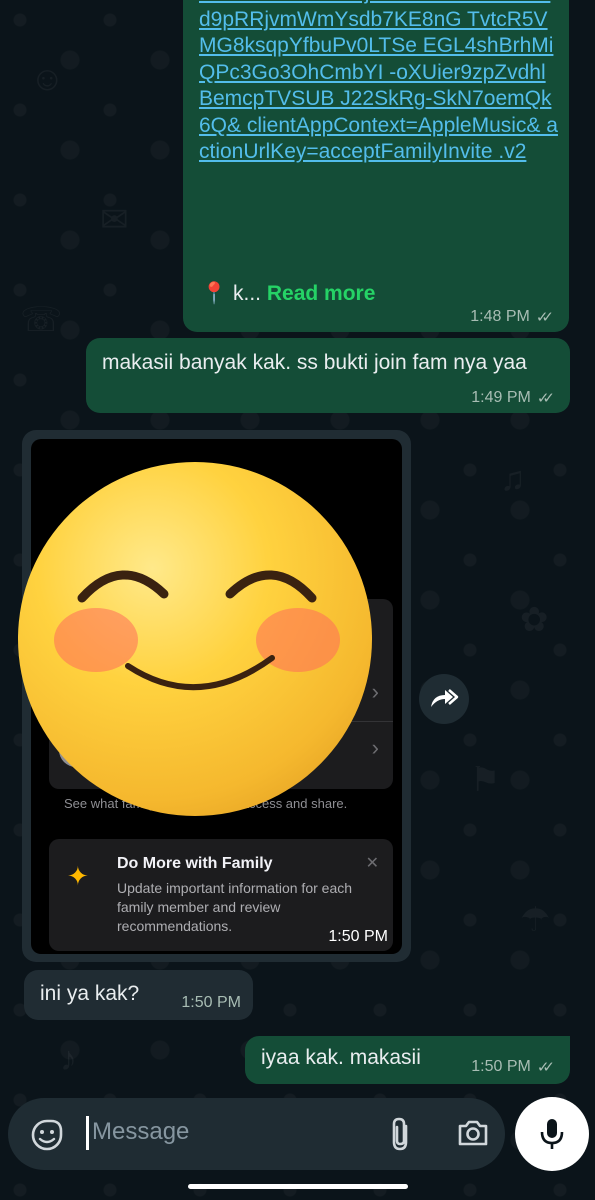  I want to click on message-meta: 1:48 PM ✓✓, so click(512, 317).